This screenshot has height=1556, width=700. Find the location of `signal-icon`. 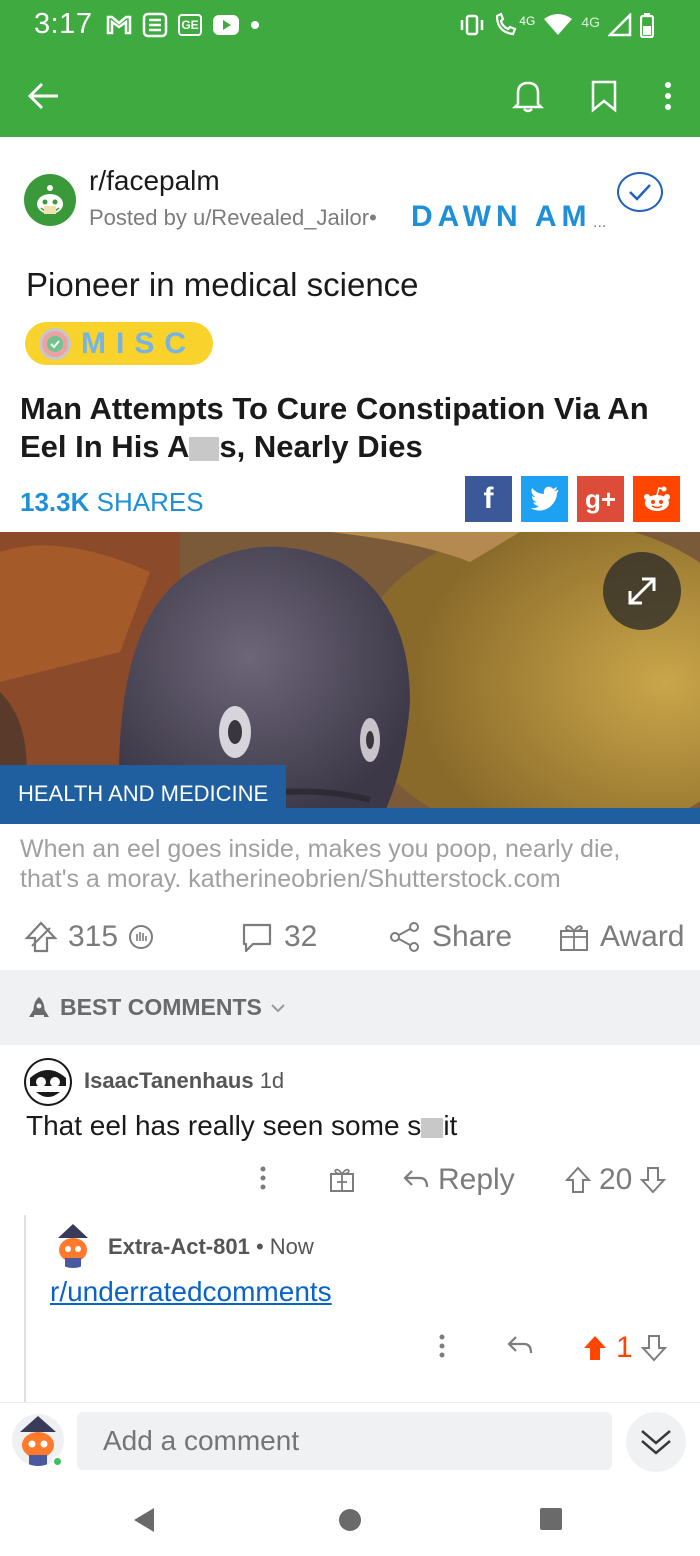

signal-icon is located at coordinates (619, 25).